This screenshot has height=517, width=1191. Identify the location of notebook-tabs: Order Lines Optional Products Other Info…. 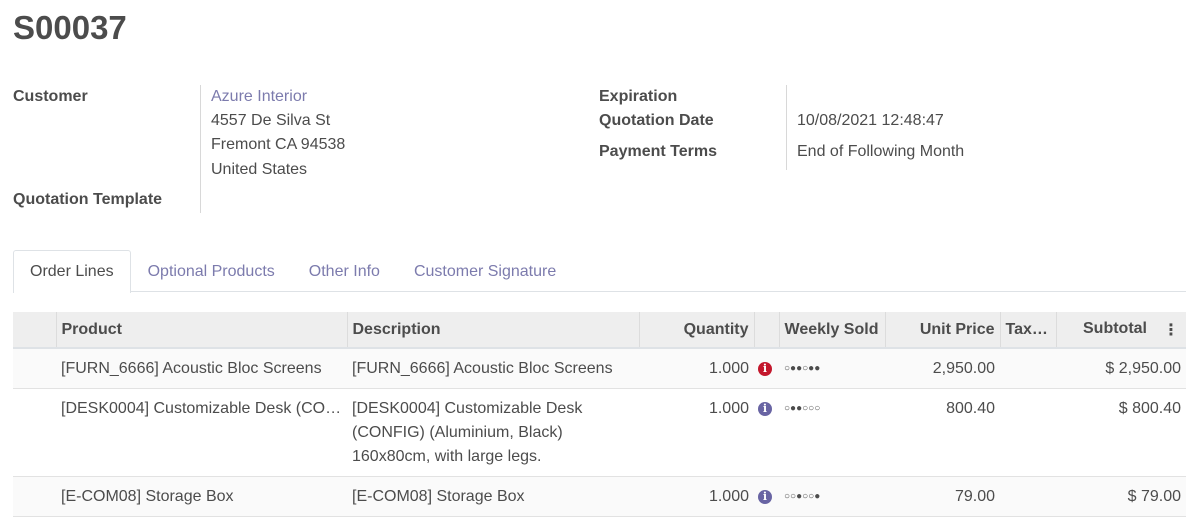
(599, 271).